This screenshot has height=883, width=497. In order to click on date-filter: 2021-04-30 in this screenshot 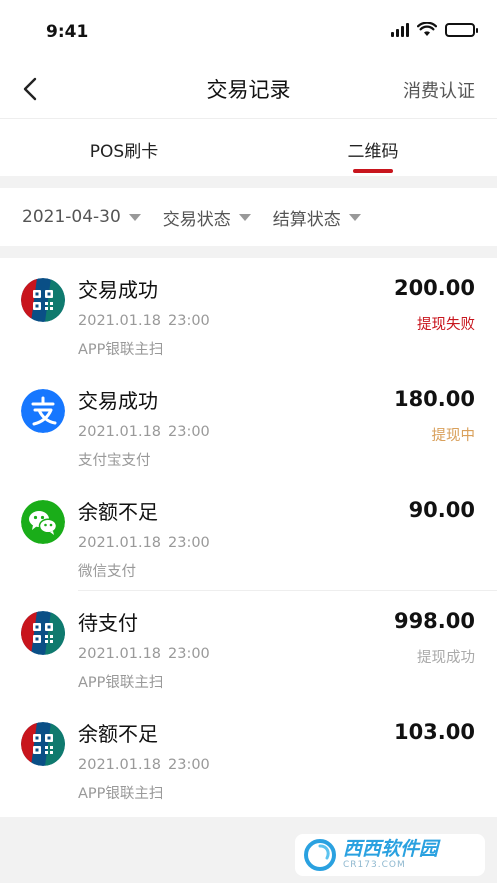, I will do `click(81, 217)`.